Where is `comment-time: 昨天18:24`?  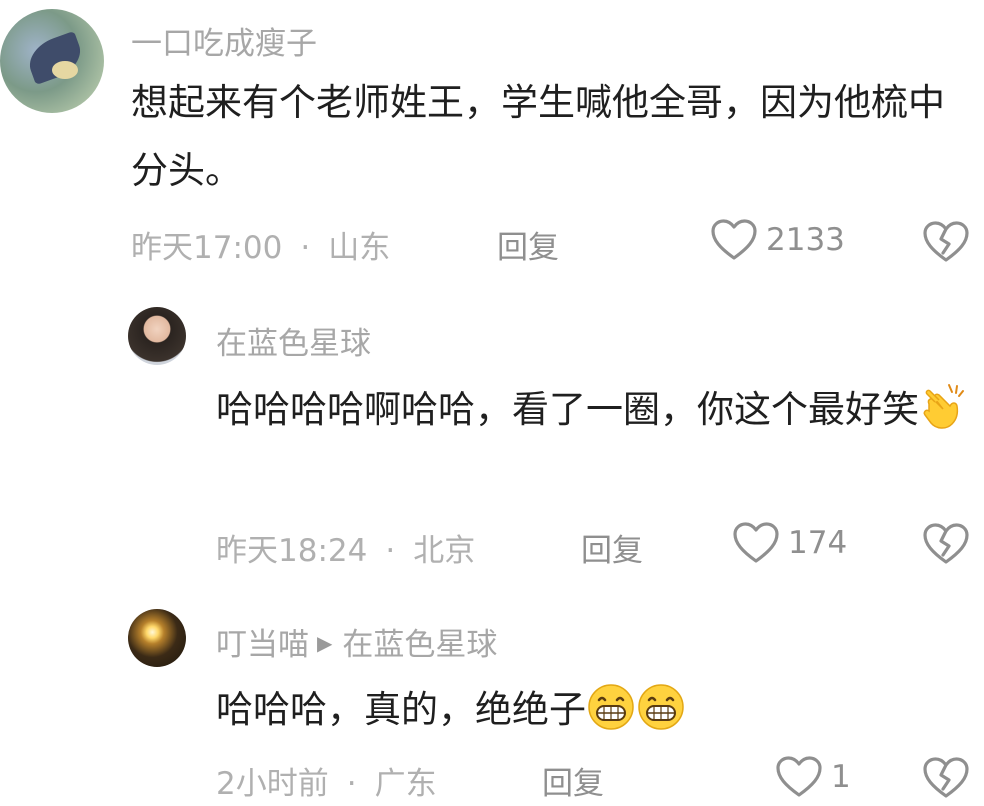
comment-time: 昨天18:24 is located at coordinates (292, 551).